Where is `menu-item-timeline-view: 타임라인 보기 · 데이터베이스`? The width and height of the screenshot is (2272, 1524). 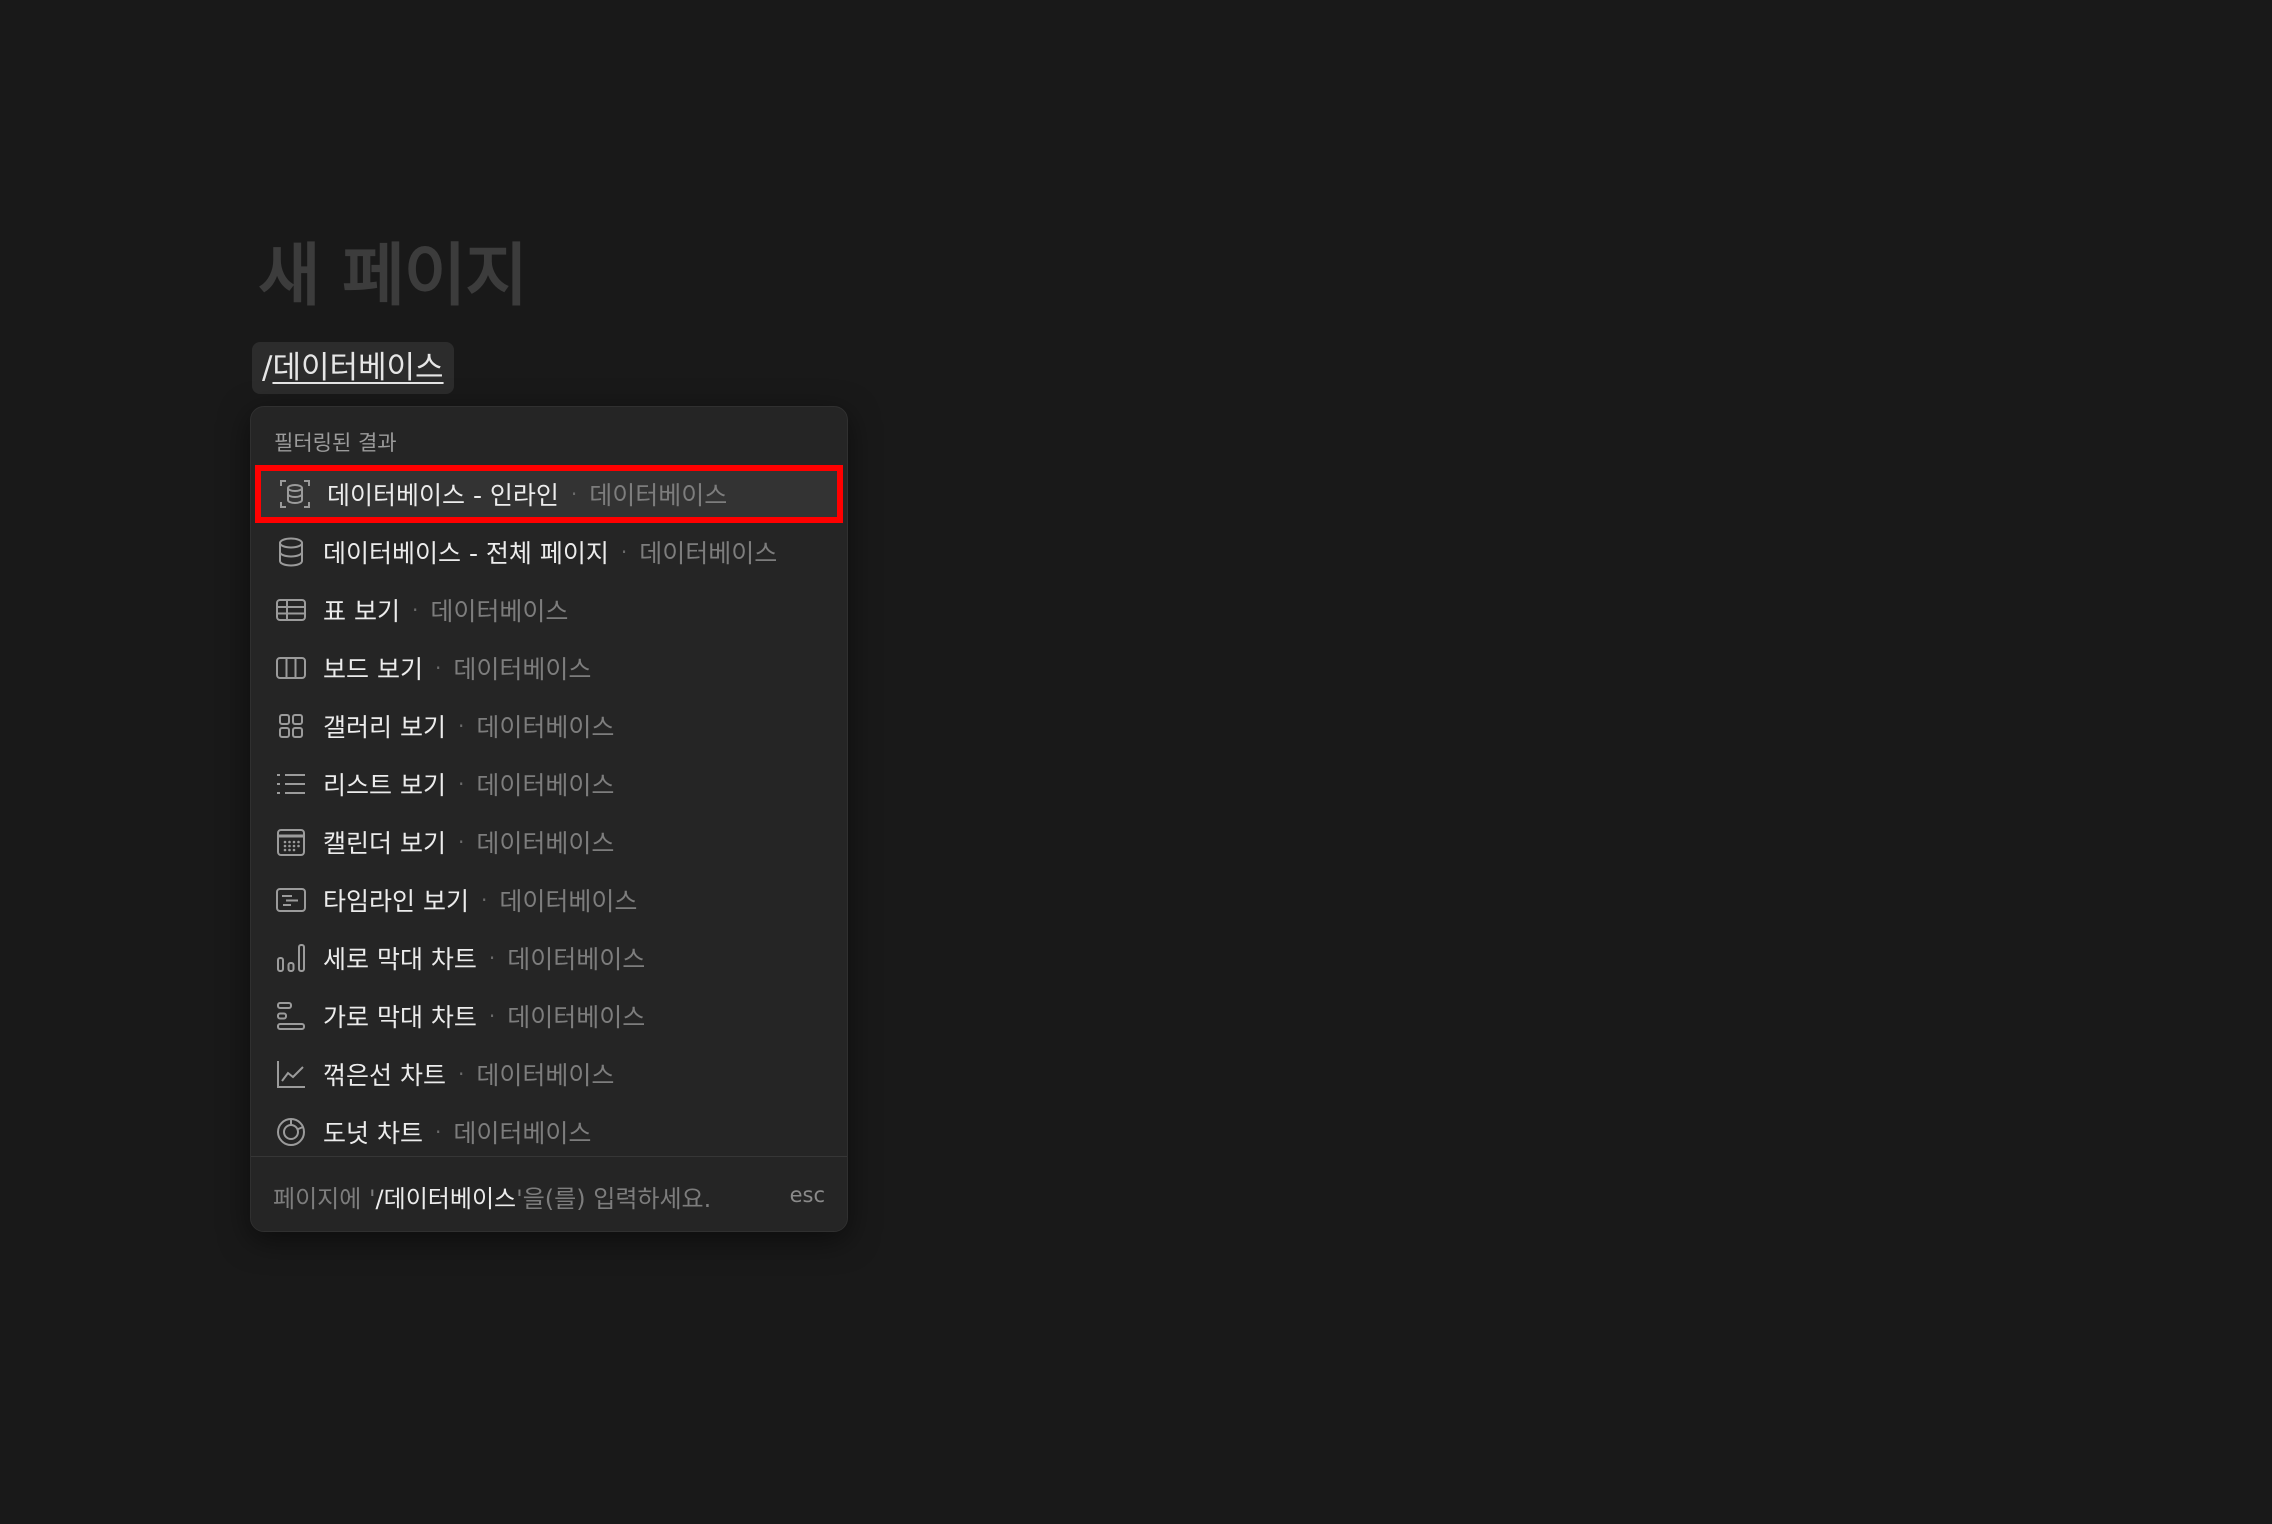 menu-item-timeline-view: 타임라인 보기 · 데이터베이스 is located at coordinates (549, 900).